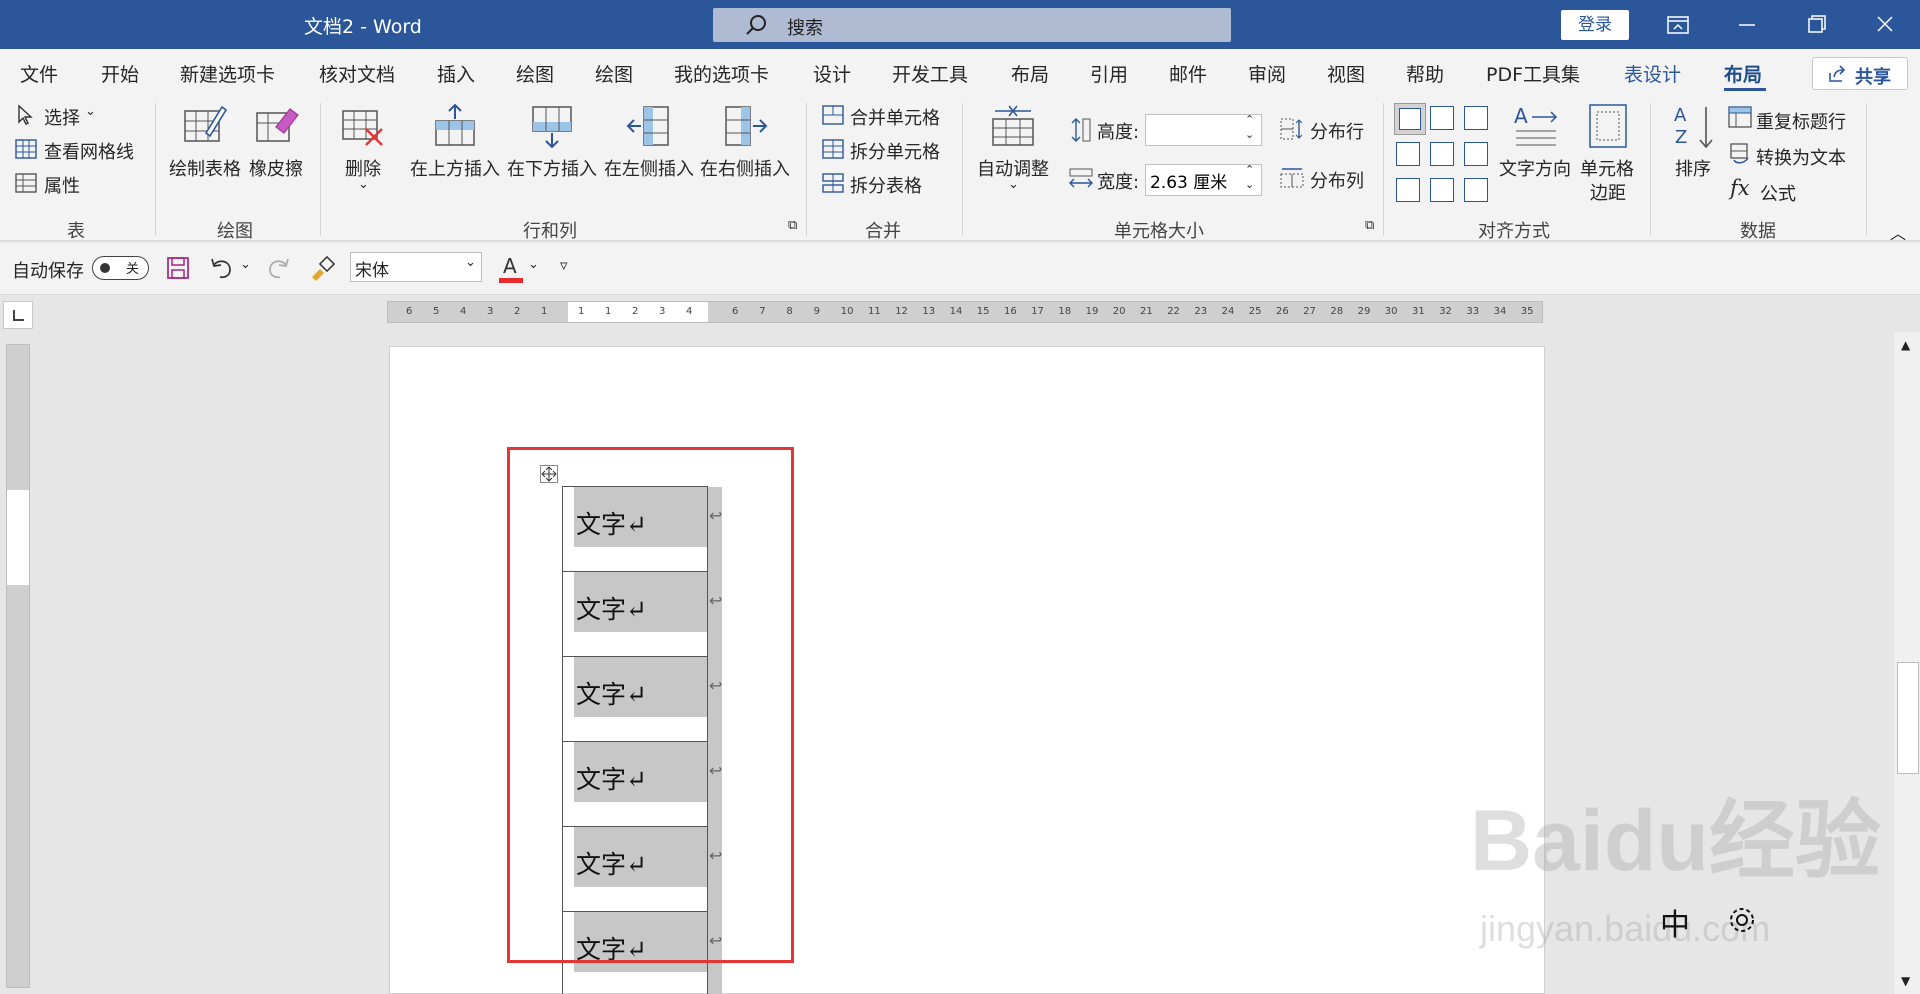  Describe the element at coordinates (1885, 24) in the screenshot. I see `close-icon` at that location.